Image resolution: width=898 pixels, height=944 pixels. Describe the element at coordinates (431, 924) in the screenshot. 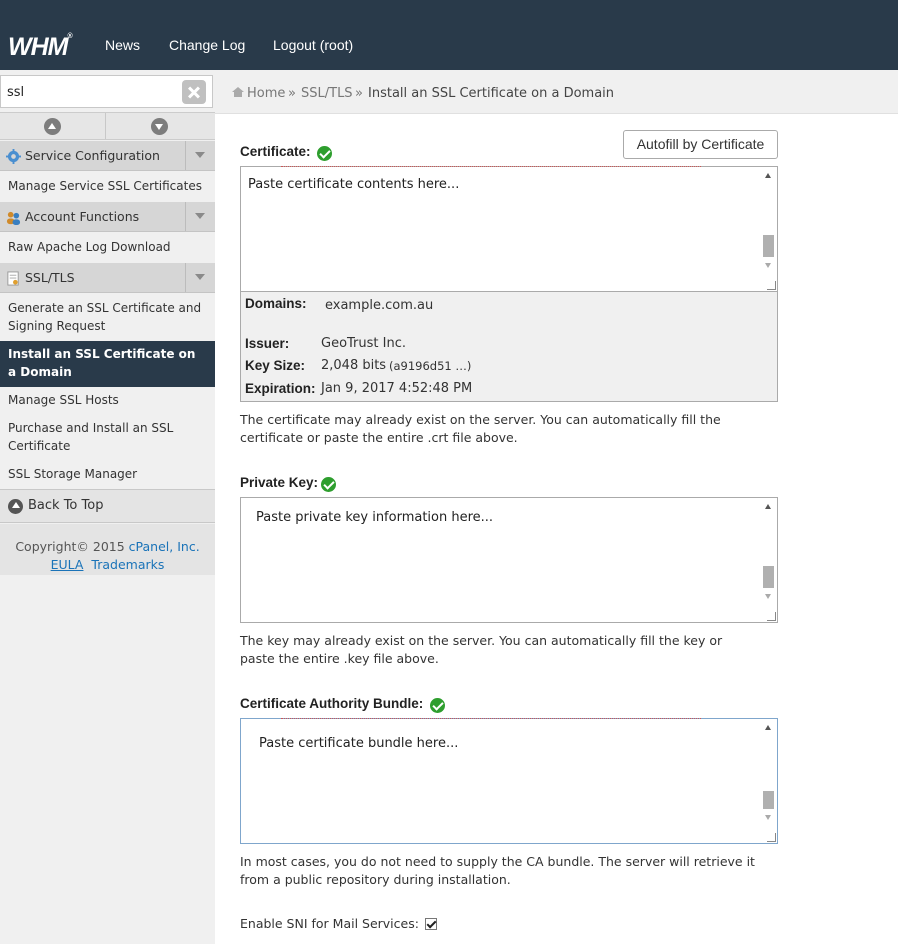

I see `sni-checkbox` at that location.